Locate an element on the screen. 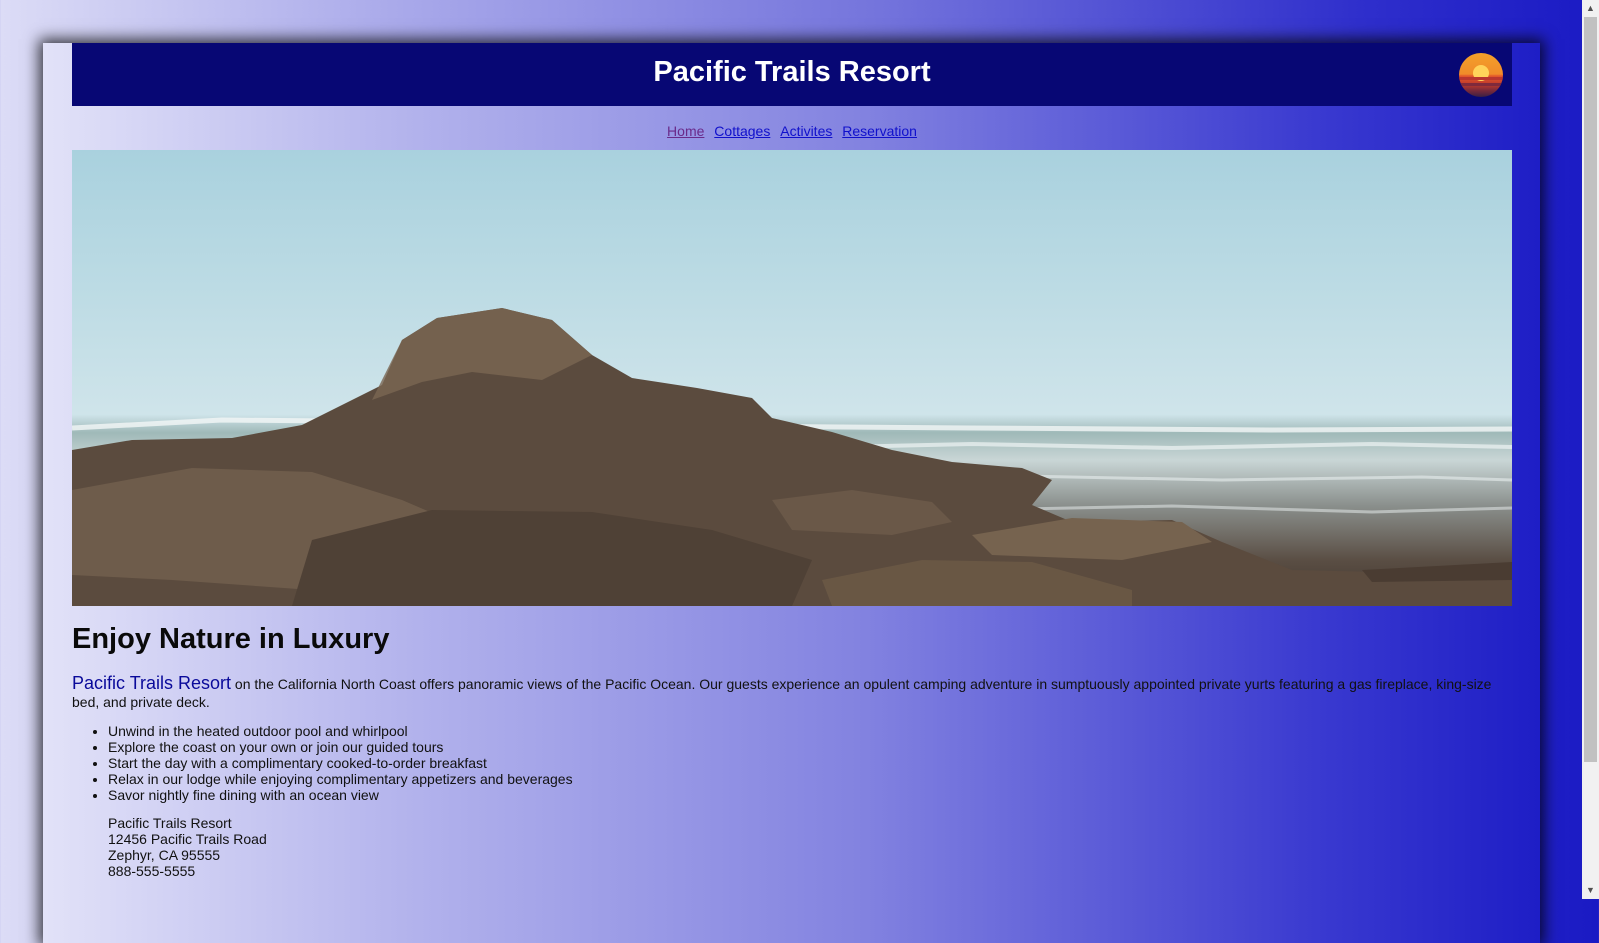  address-phone: 888-555-5555 is located at coordinates (152, 871).